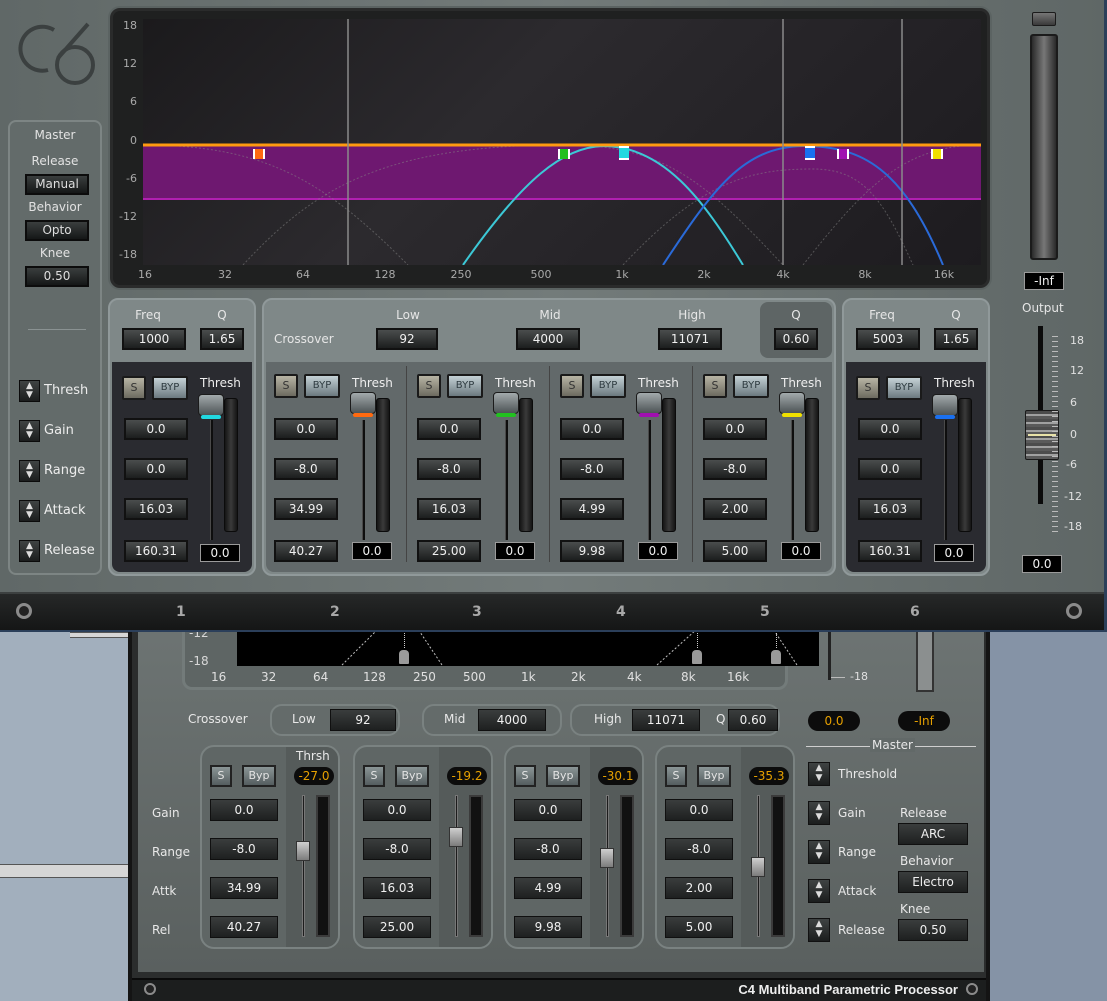  What do you see at coordinates (751, 386) in the screenshot?
I see `band-5-bypass-button: BYP` at bounding box center [751, 386].